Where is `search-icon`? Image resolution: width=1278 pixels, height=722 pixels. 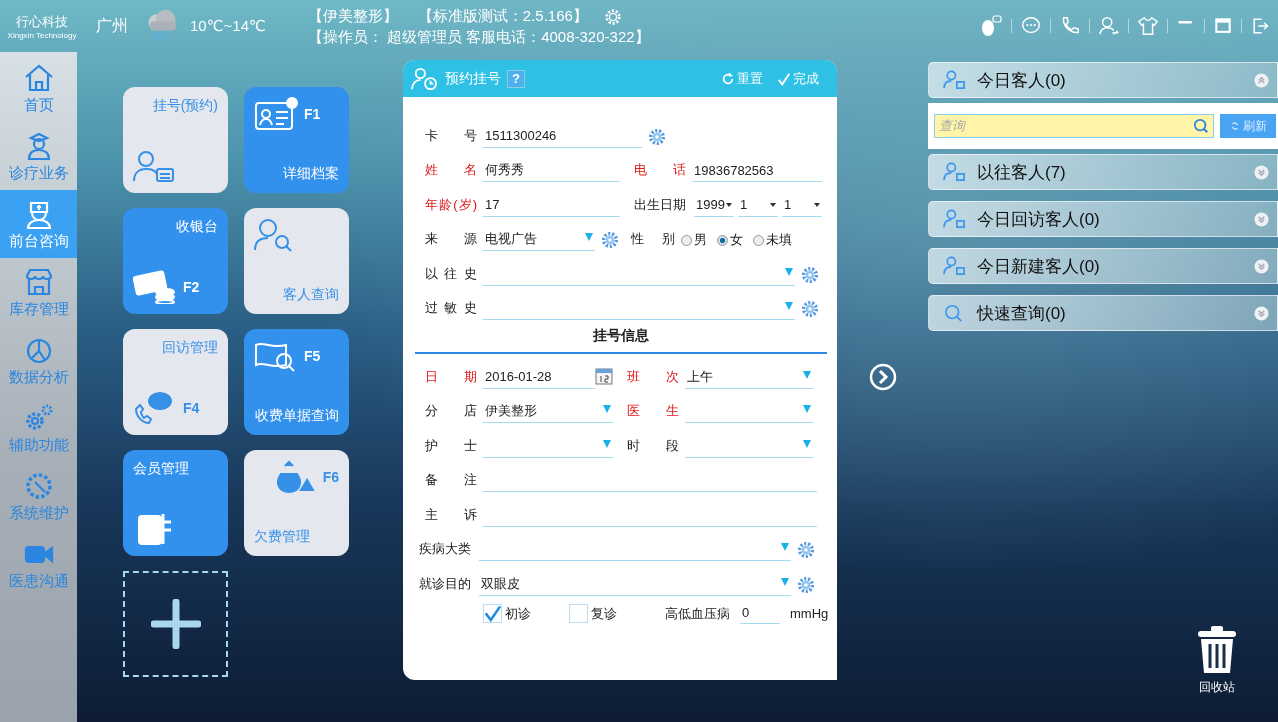 search-icon is located at coordinates (1201, 126).